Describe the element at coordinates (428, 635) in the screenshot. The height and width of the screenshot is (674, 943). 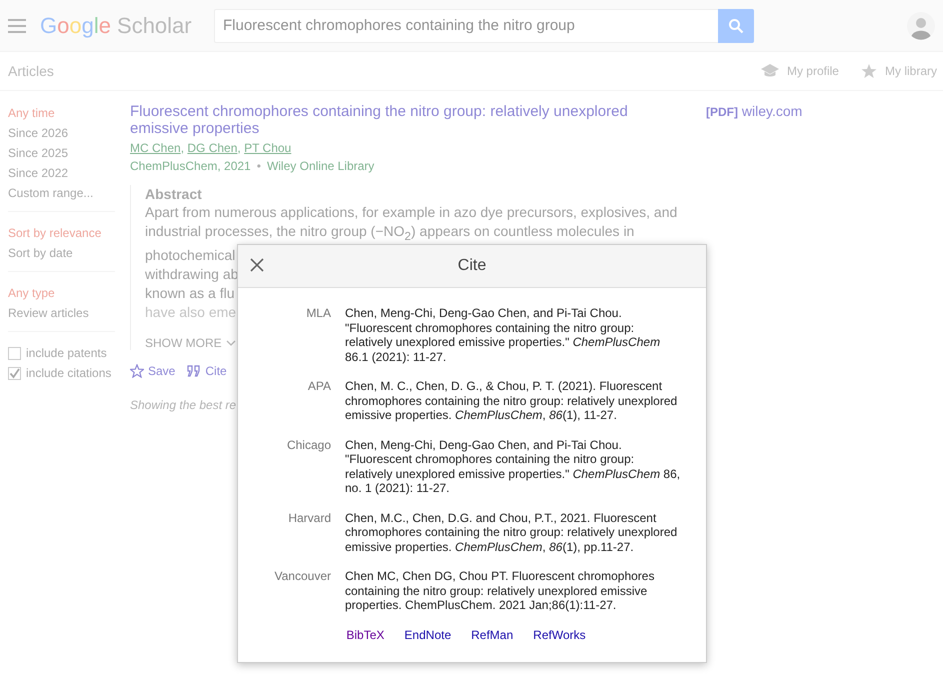
I see `export-link: EndNote` at that location.